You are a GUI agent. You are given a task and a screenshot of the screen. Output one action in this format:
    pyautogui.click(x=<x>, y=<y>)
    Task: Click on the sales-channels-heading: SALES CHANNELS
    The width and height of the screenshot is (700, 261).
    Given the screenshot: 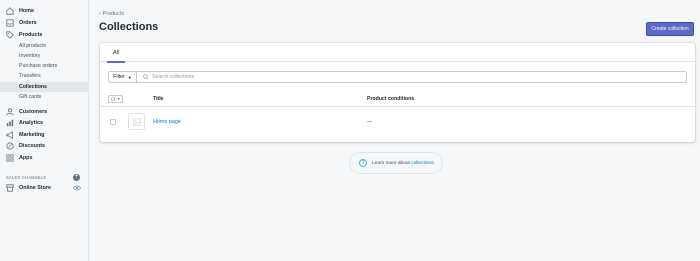 What is the action you would take?
    pyautogui.click(x=26, y=177)
    